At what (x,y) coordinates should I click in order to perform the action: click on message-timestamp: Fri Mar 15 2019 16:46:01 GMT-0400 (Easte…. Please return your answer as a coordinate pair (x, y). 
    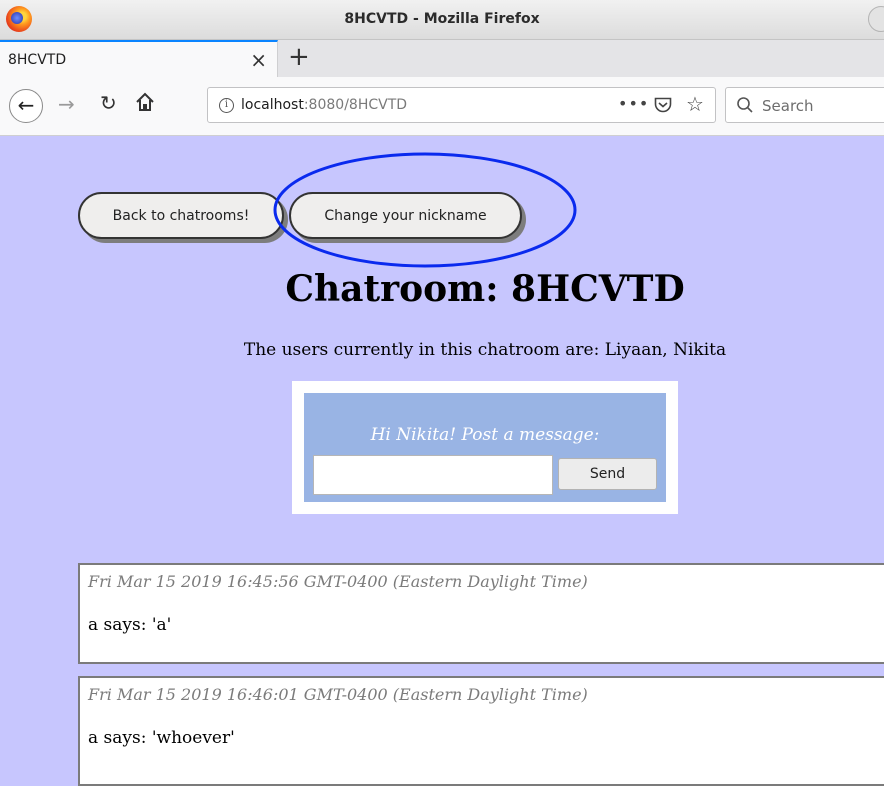
    Looking at the image, I should click on (338, 694).